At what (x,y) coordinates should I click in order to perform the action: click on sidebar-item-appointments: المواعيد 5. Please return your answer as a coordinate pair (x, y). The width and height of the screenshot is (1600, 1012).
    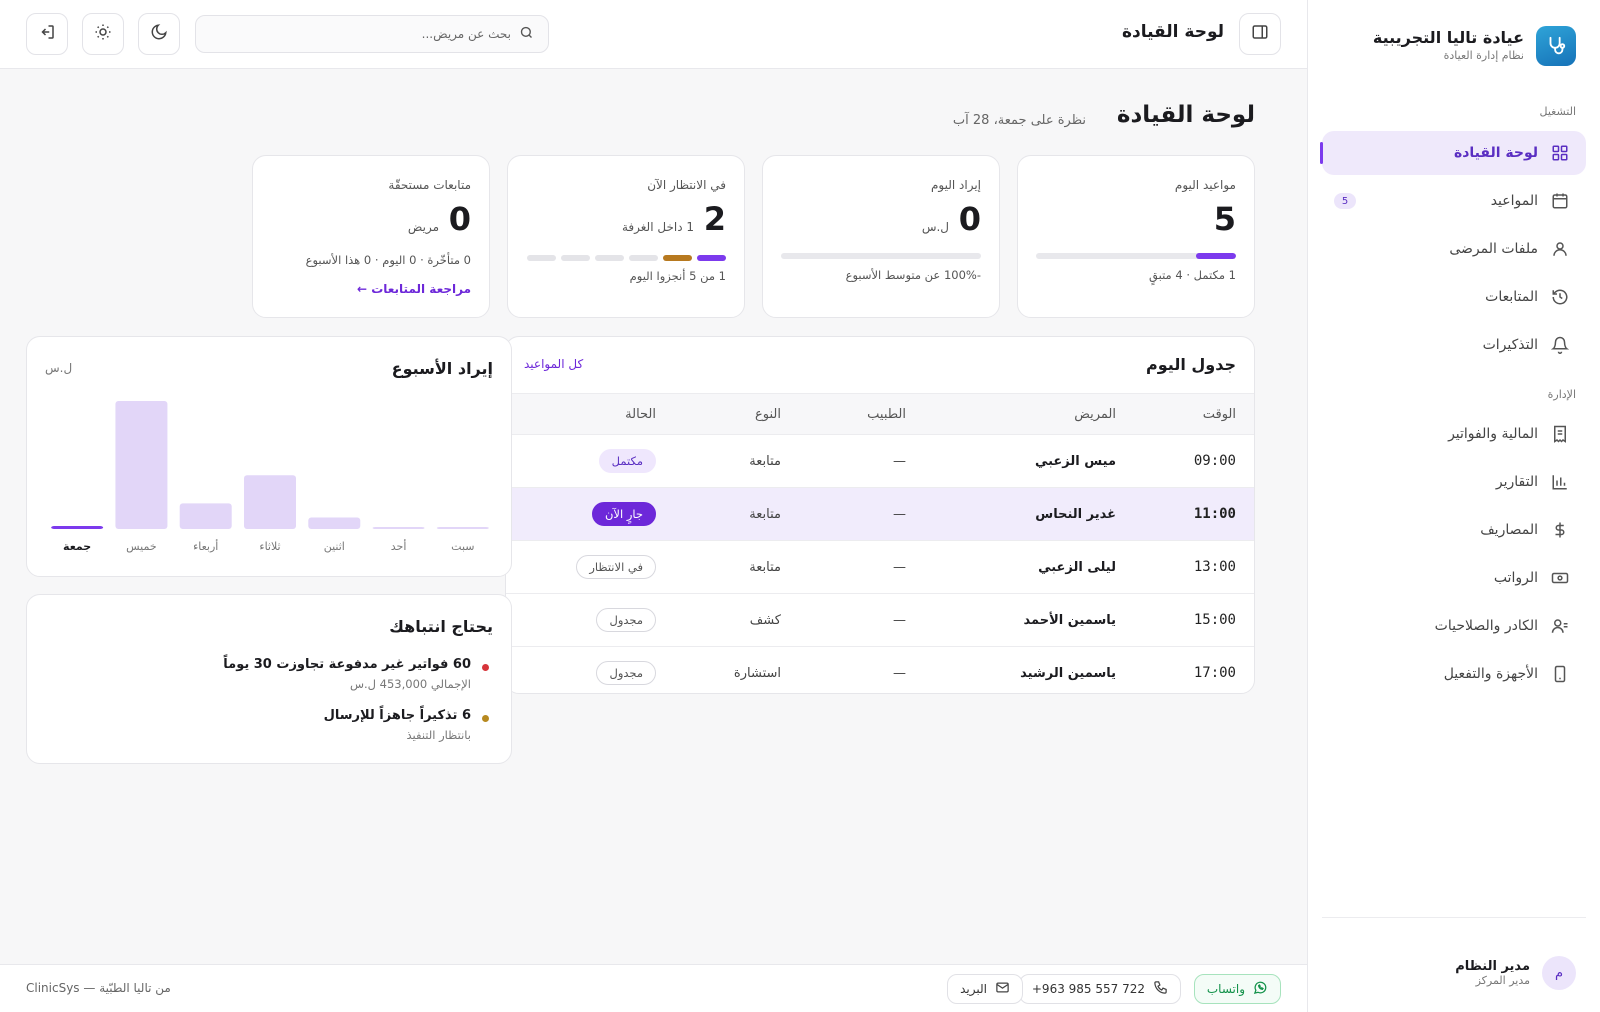
    Looking at the image, I should click on (1454, 201).